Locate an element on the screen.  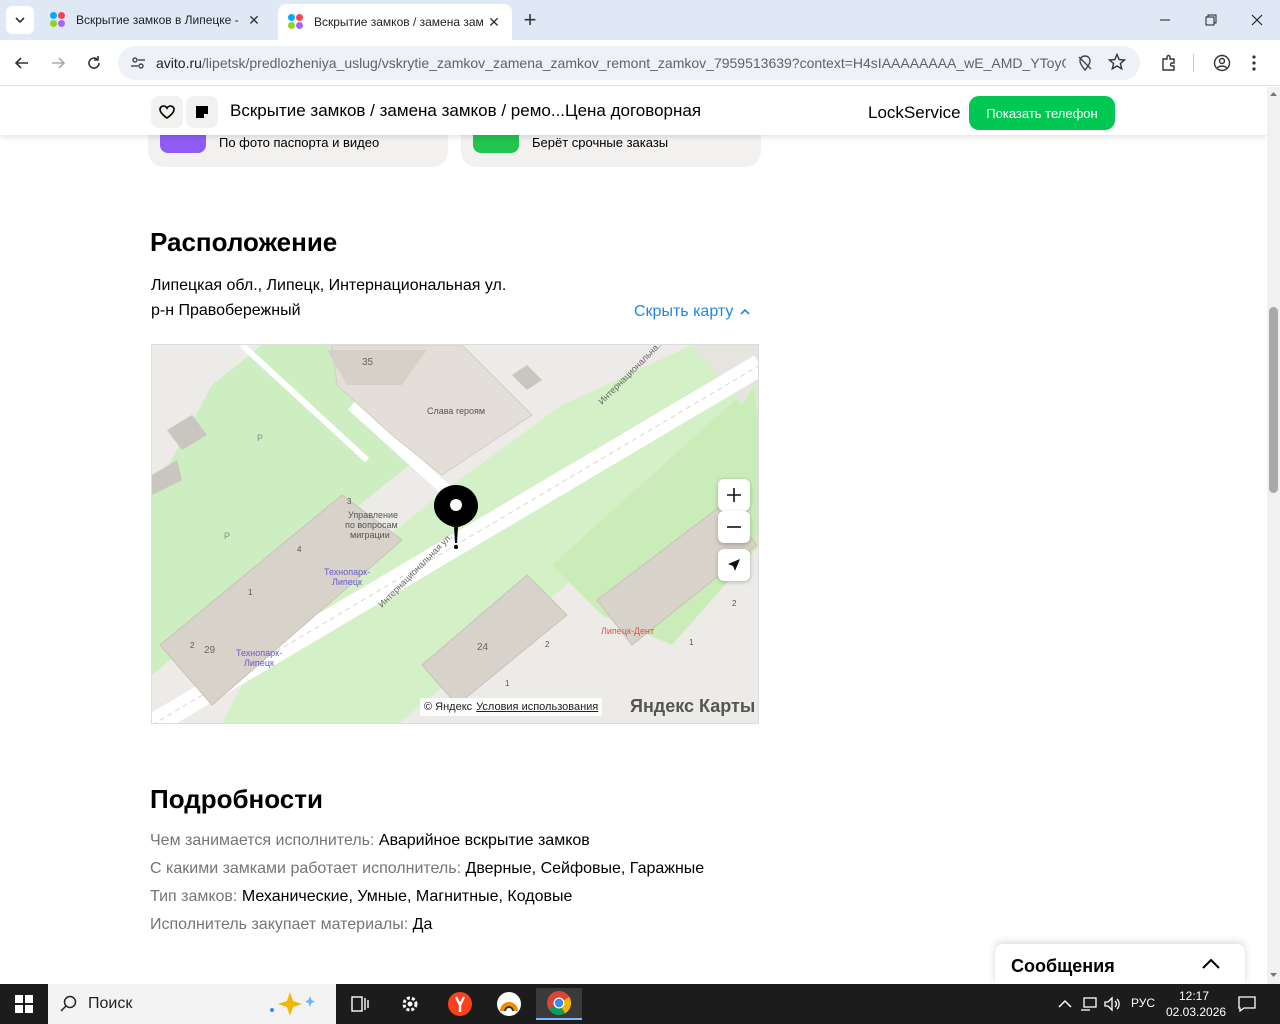
detail-value: Аварийное вскрытие замков is located at coordinates (484, 840).